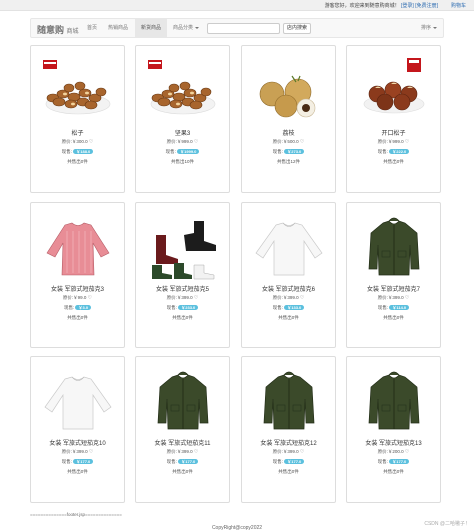 The image size is (474, 531). I want to click on original-price-row: 原价:￥999.0 ♡, so click(393, 142).